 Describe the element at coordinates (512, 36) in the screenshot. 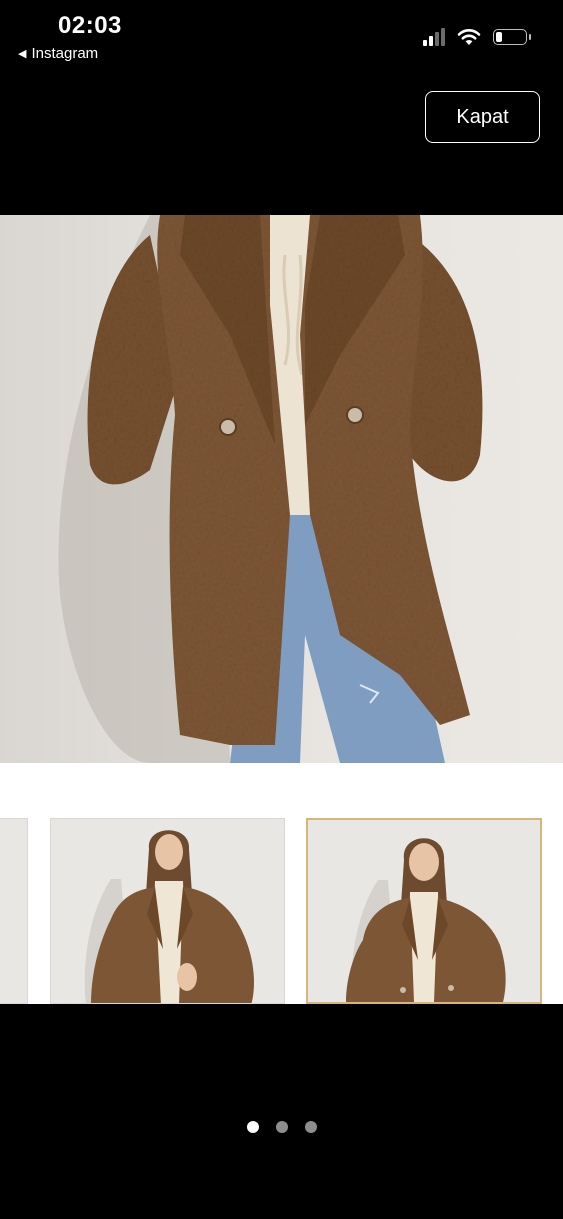

I see `battery-icon` at that location.